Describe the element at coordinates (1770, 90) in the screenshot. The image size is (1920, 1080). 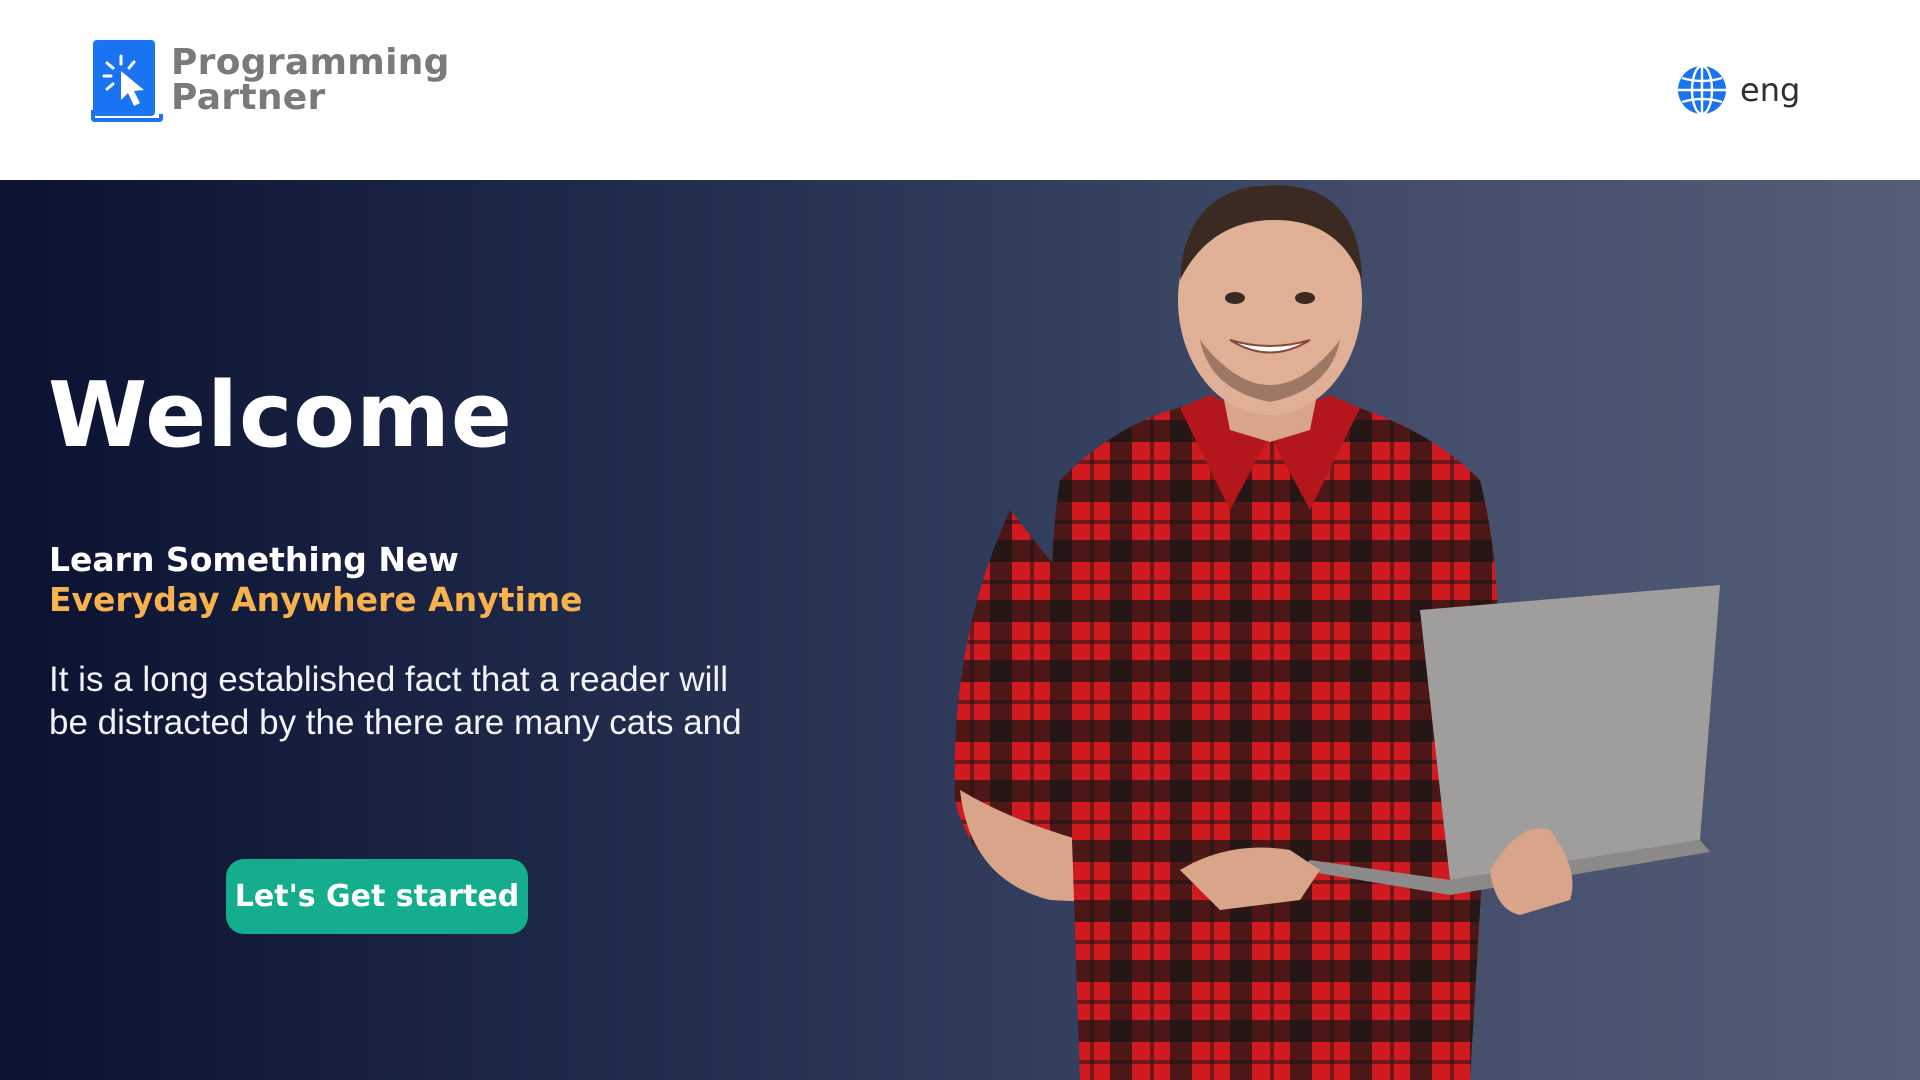
I see `language-label: eng` at that location.